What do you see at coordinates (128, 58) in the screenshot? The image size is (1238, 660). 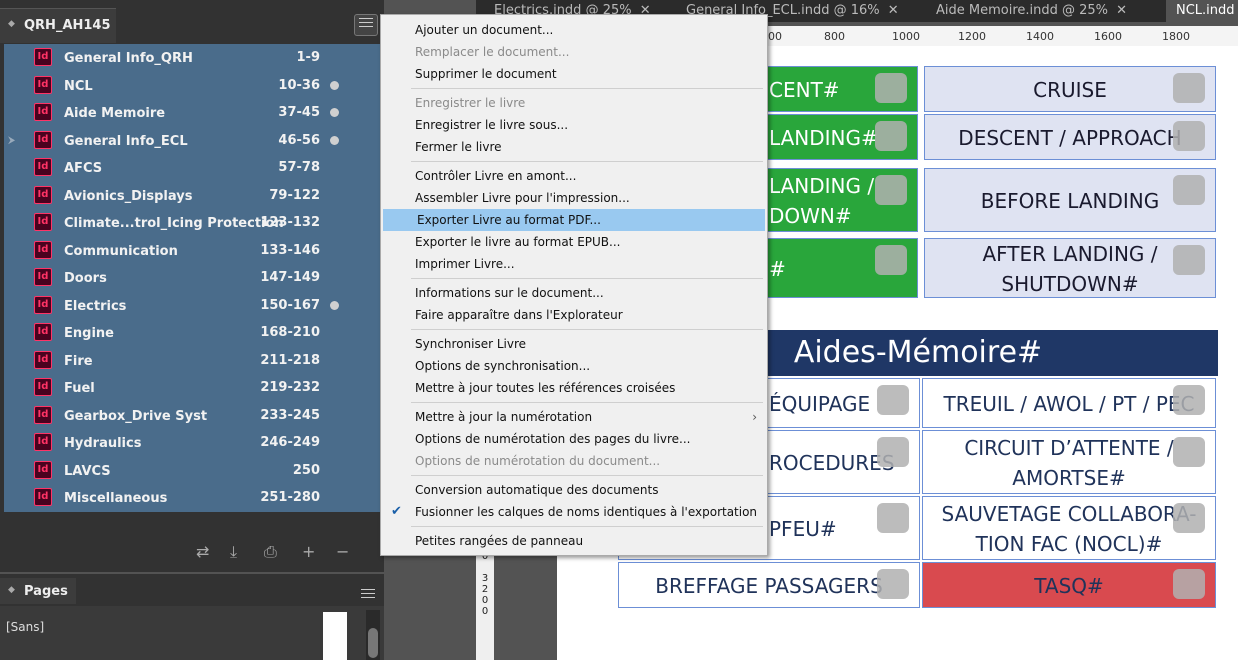 I see `document-name: General Info_QRH` at bounding box center [128, 58].